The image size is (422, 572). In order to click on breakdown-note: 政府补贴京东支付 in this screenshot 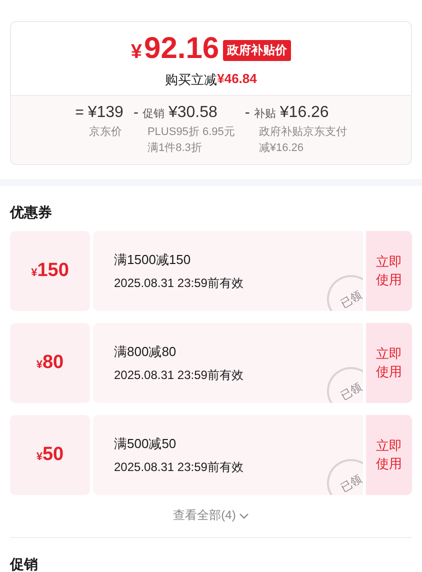, I will do `click(302, 132)`.